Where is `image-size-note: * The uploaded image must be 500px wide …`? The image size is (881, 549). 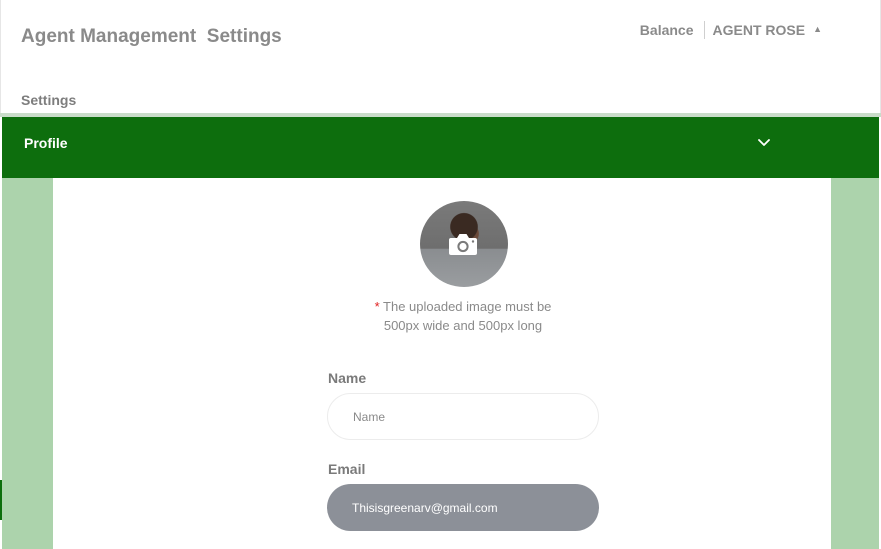 image-size-note: * The uploaded image must be 500px wide … is located at coordinates (463, 316).